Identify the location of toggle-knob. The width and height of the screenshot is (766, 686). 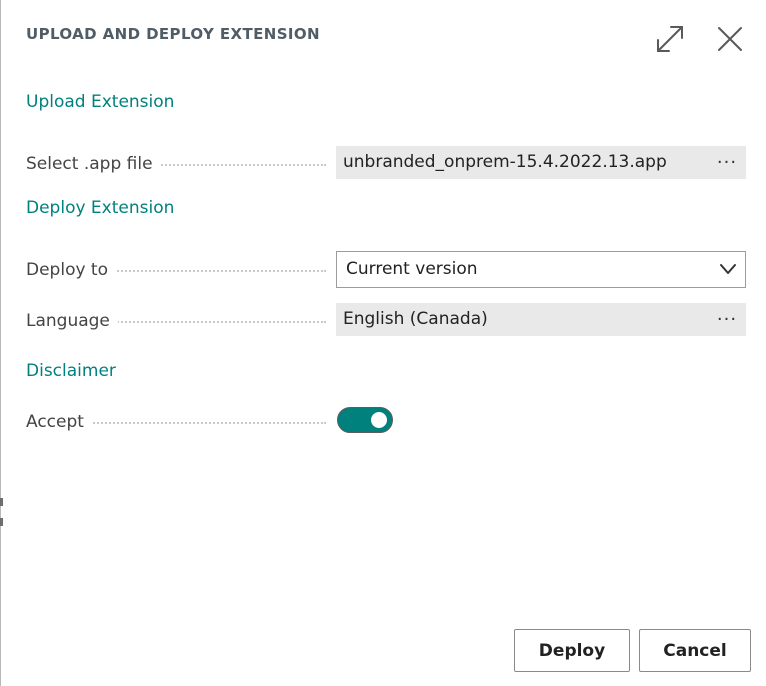
(379, 420).